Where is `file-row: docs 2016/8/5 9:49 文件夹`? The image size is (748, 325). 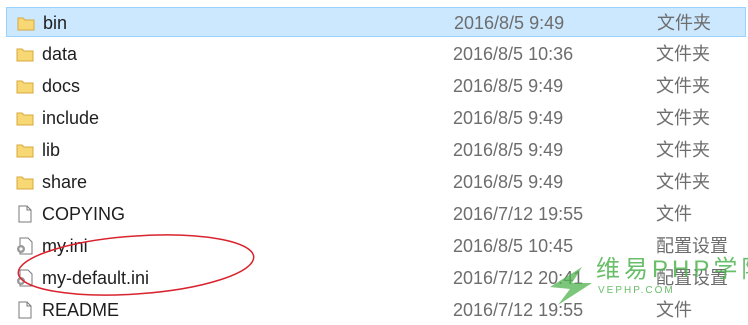 file-row: docs 2016/8/5 9:49 文件夹 is located at coordinates (376, 86).